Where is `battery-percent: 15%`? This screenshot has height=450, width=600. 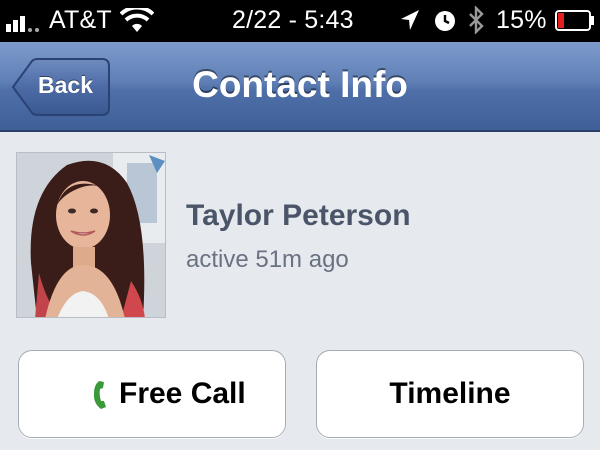 battery-percent: 15% is located at coordinates (521, 20).